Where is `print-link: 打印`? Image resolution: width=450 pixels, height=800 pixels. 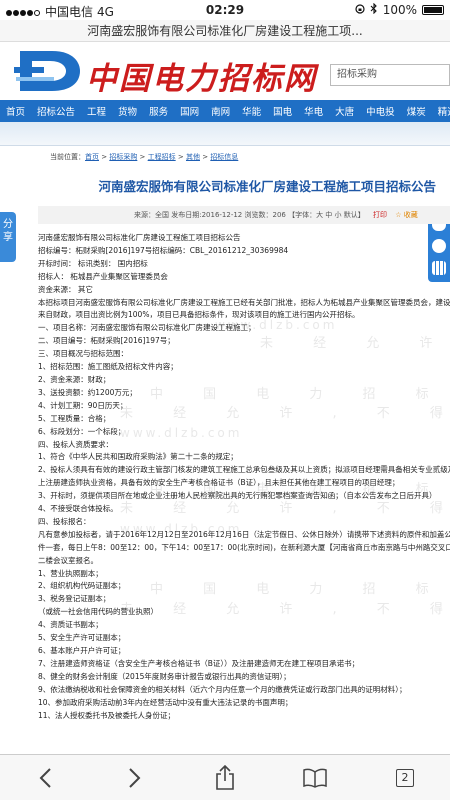
print-link: 打印 is located at coordinates (380, 215).